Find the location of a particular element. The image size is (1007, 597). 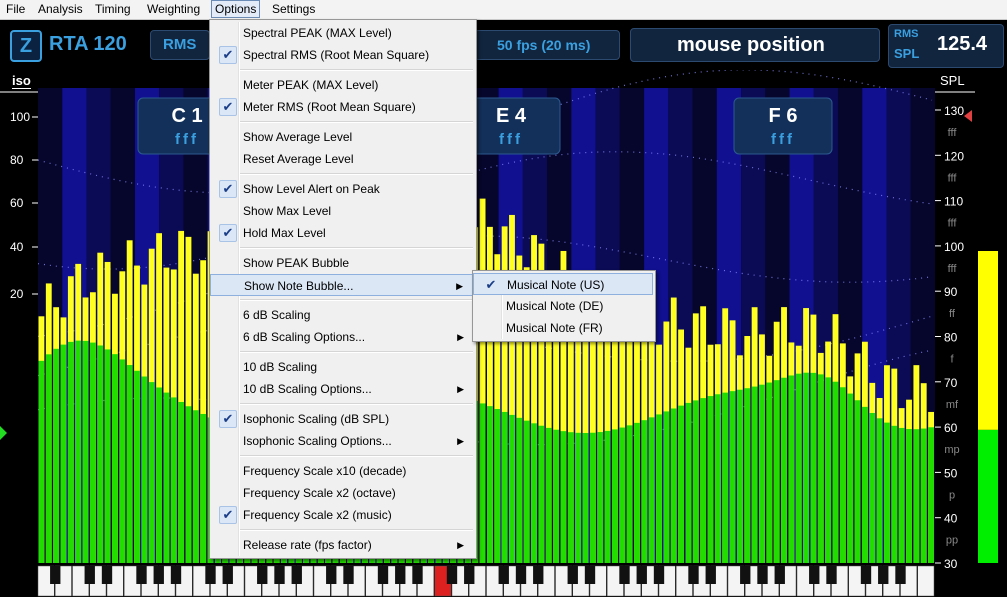

options-menu-item: ✔ Spectral RMS (Root Mean Square) is located at coordinates (342, 55).